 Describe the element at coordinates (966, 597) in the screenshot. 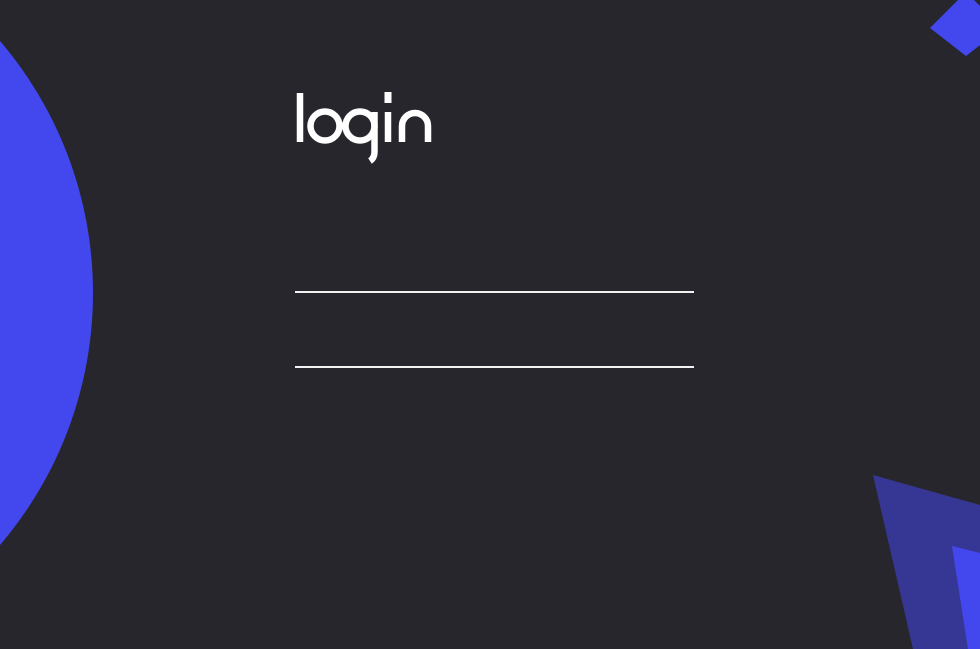

I see `bottom-right-triangle-bright` at that location.